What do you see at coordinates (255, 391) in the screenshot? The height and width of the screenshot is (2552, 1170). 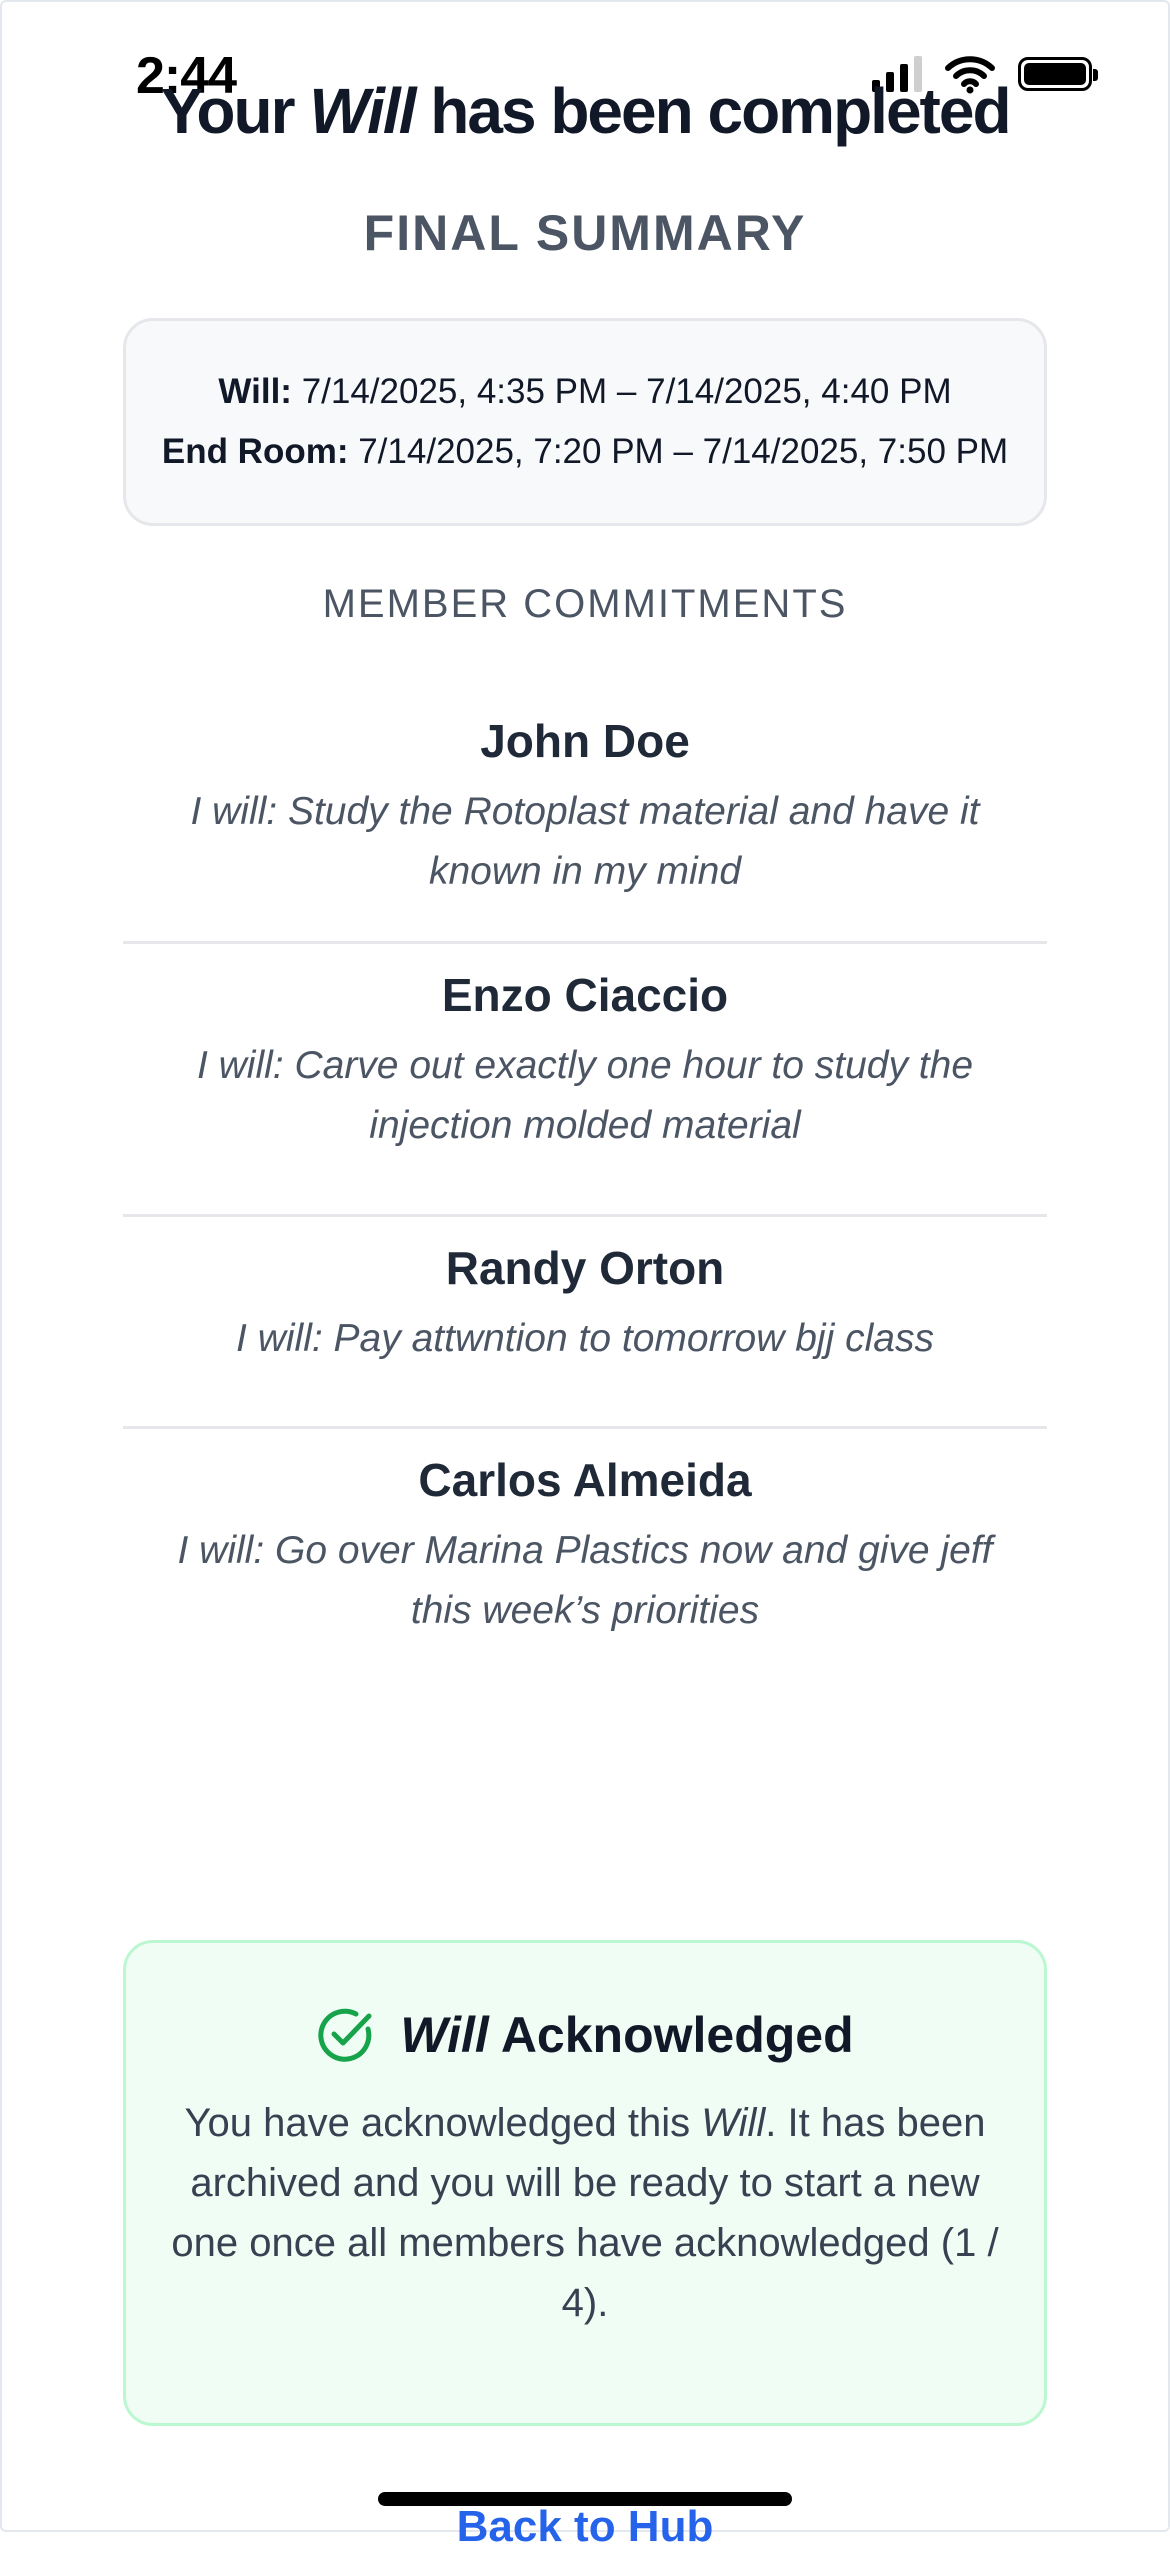 I see `will-label: Will:` at bounding box center [255, 391].